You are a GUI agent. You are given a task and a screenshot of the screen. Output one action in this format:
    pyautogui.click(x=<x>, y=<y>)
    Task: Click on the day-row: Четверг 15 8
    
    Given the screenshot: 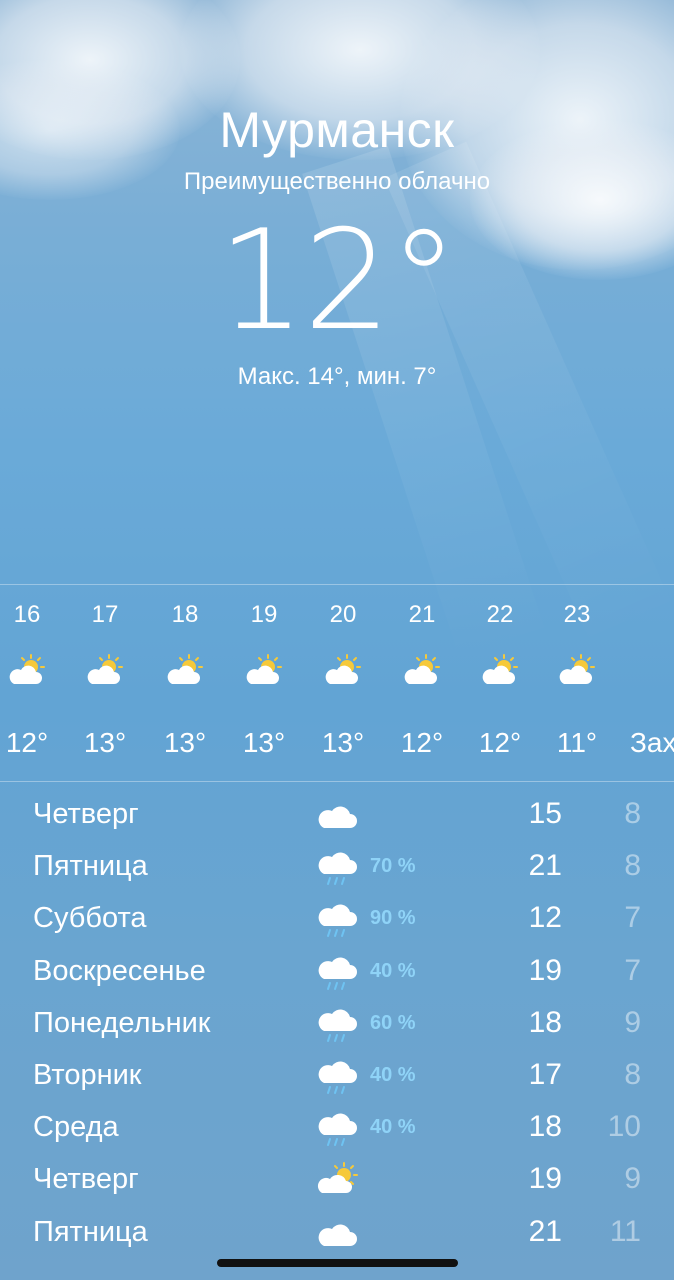 What is the action you would take?
    pyautogui.click(x=337, y=814)
    